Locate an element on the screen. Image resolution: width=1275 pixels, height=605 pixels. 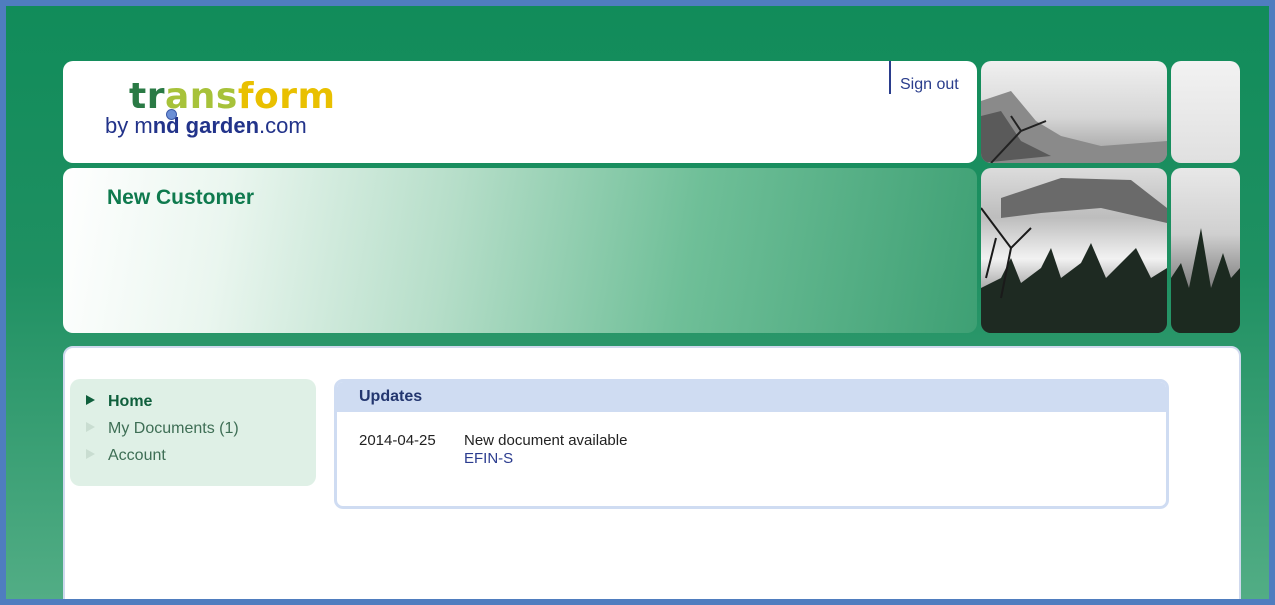
header-photo-mountain is located at coordinates (1074, 112).